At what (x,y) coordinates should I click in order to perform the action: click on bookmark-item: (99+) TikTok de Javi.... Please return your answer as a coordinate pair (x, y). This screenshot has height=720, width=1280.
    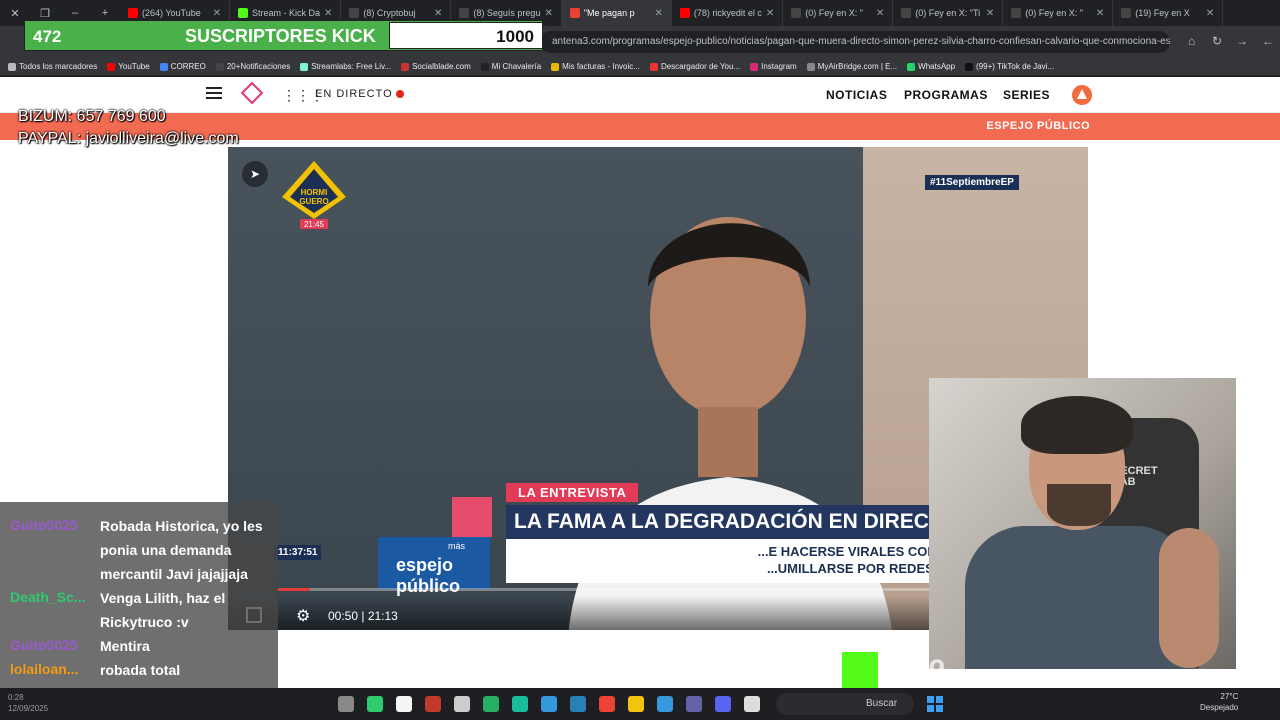
    Looking at the image, I should click on (1009, 66).